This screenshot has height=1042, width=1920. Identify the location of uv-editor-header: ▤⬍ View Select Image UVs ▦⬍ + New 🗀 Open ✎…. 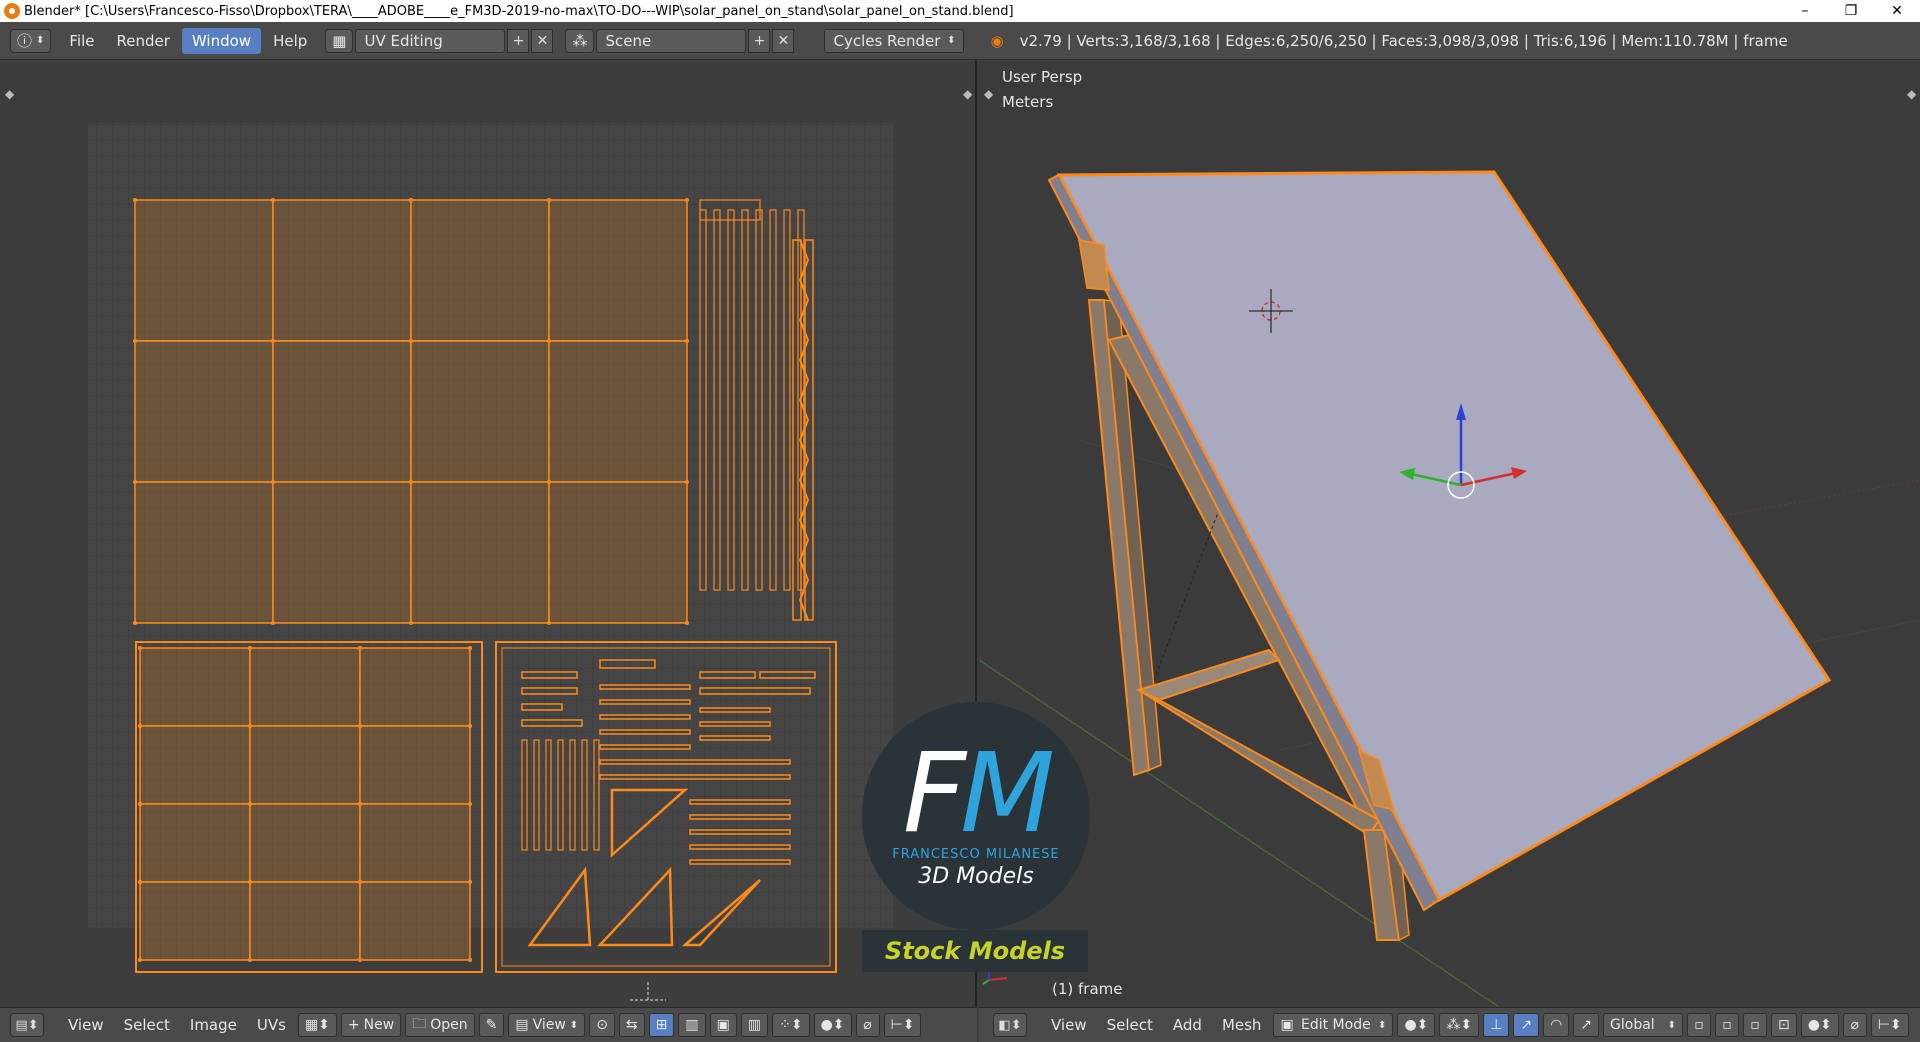
(488, 1024).